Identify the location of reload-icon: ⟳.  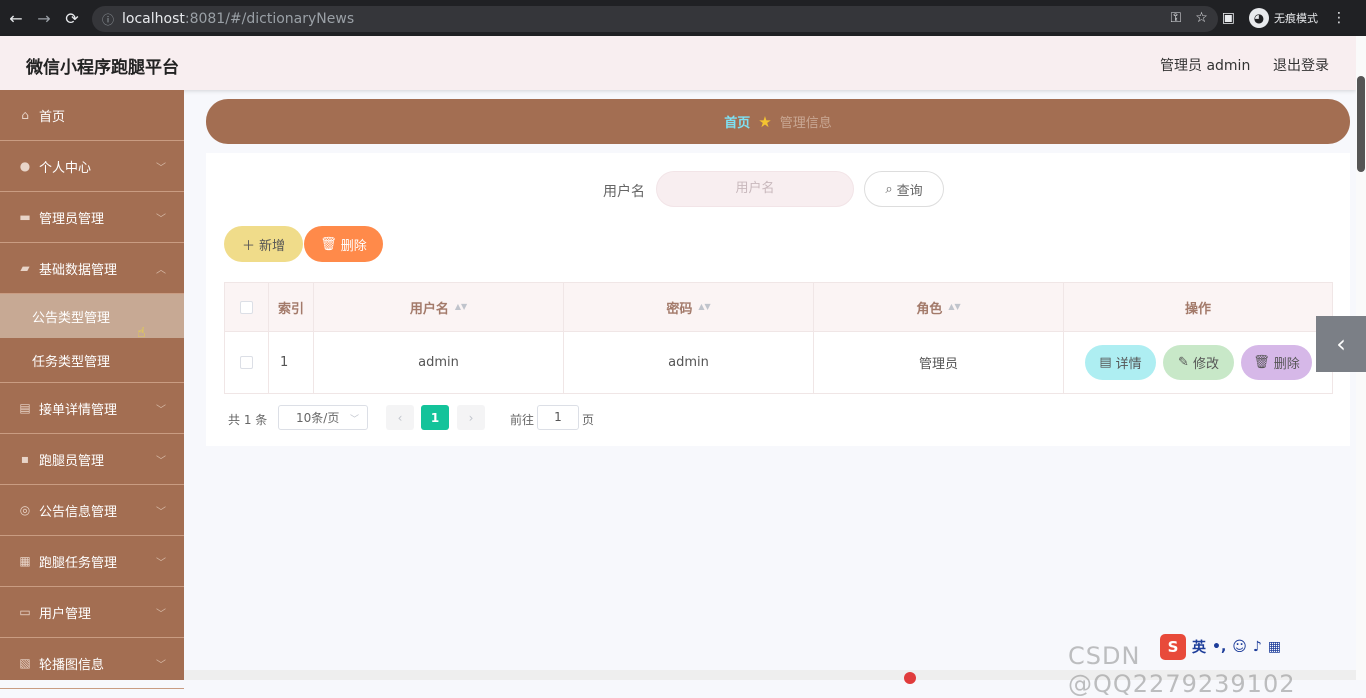
(72, 18).